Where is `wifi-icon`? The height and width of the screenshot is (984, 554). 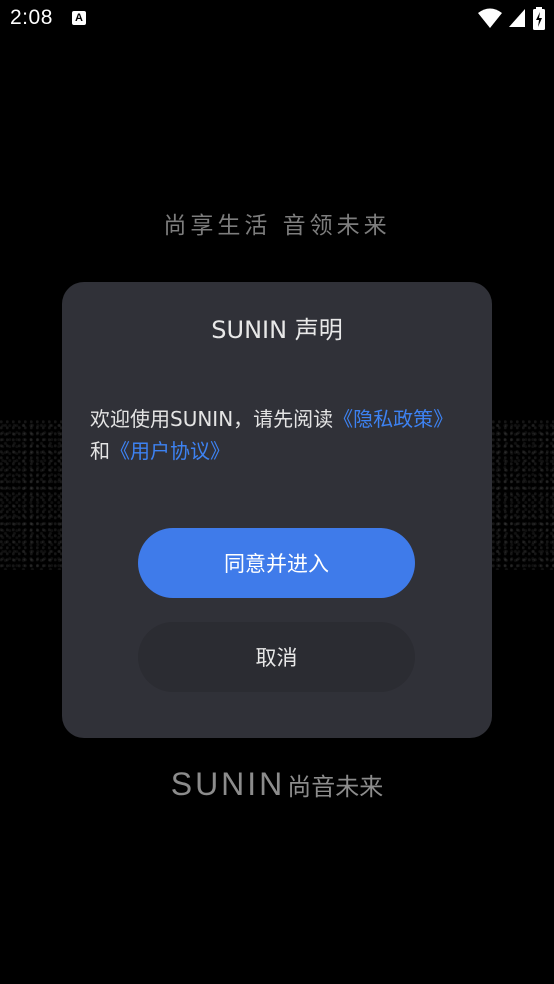 wifi-icon is located at coordinates (489, 18).